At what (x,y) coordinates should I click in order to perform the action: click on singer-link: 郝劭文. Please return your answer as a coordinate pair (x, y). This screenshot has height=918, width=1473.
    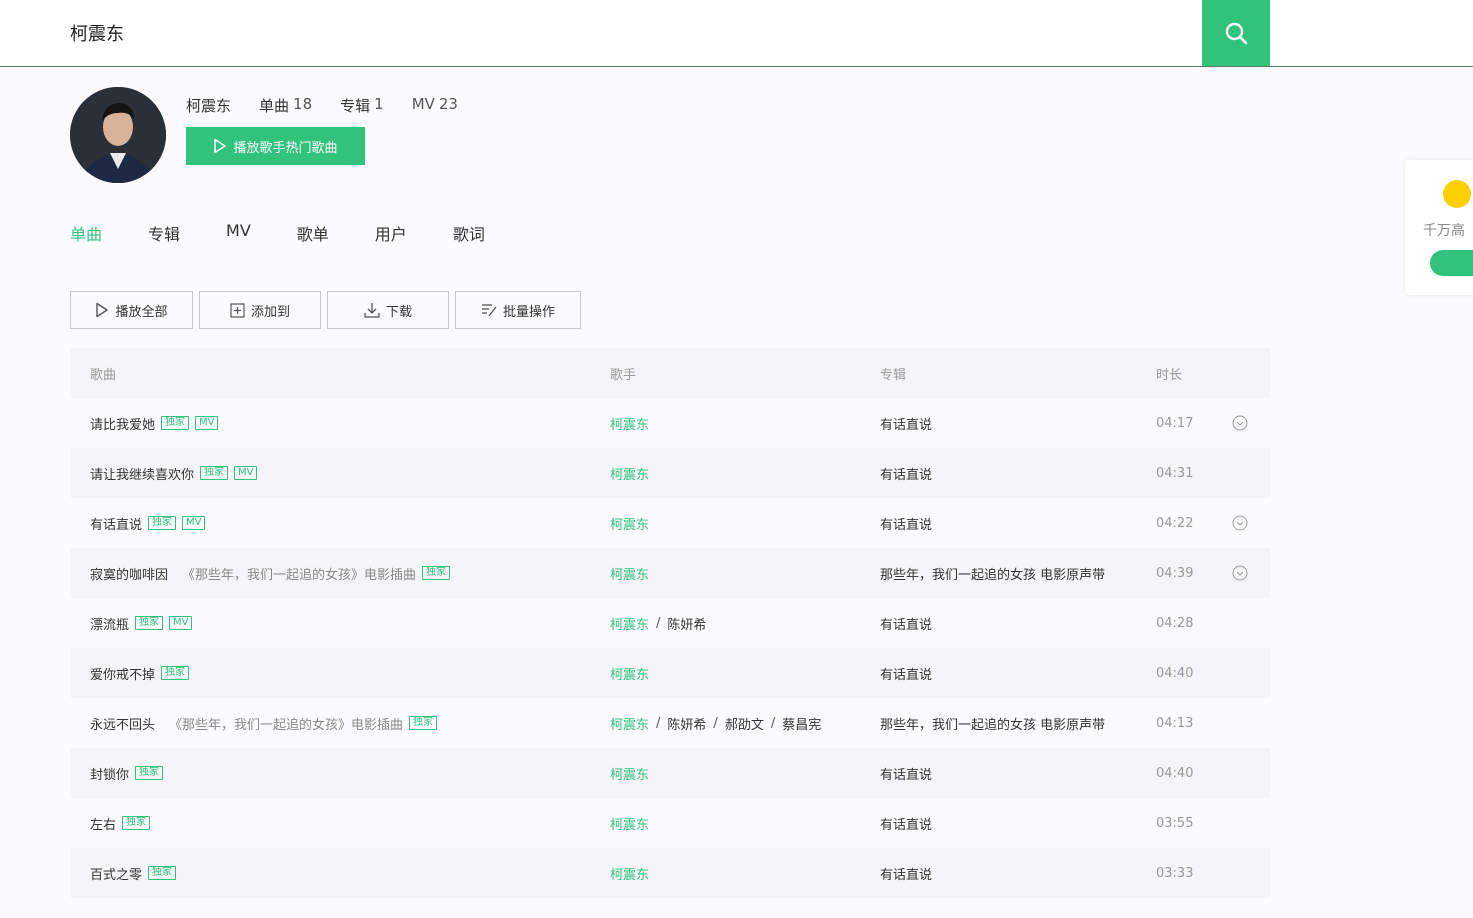
    Looking at the image, I should click on (744, 723).